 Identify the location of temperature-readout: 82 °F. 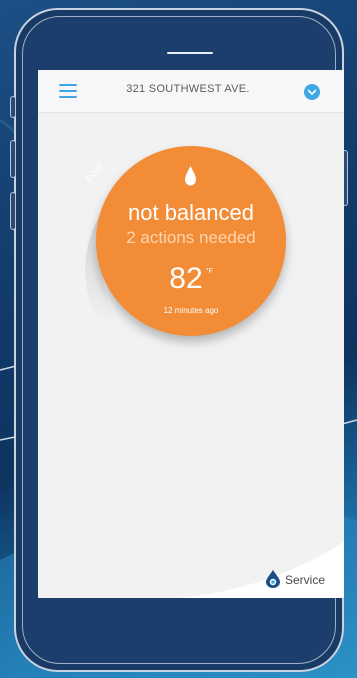
(191, 279).